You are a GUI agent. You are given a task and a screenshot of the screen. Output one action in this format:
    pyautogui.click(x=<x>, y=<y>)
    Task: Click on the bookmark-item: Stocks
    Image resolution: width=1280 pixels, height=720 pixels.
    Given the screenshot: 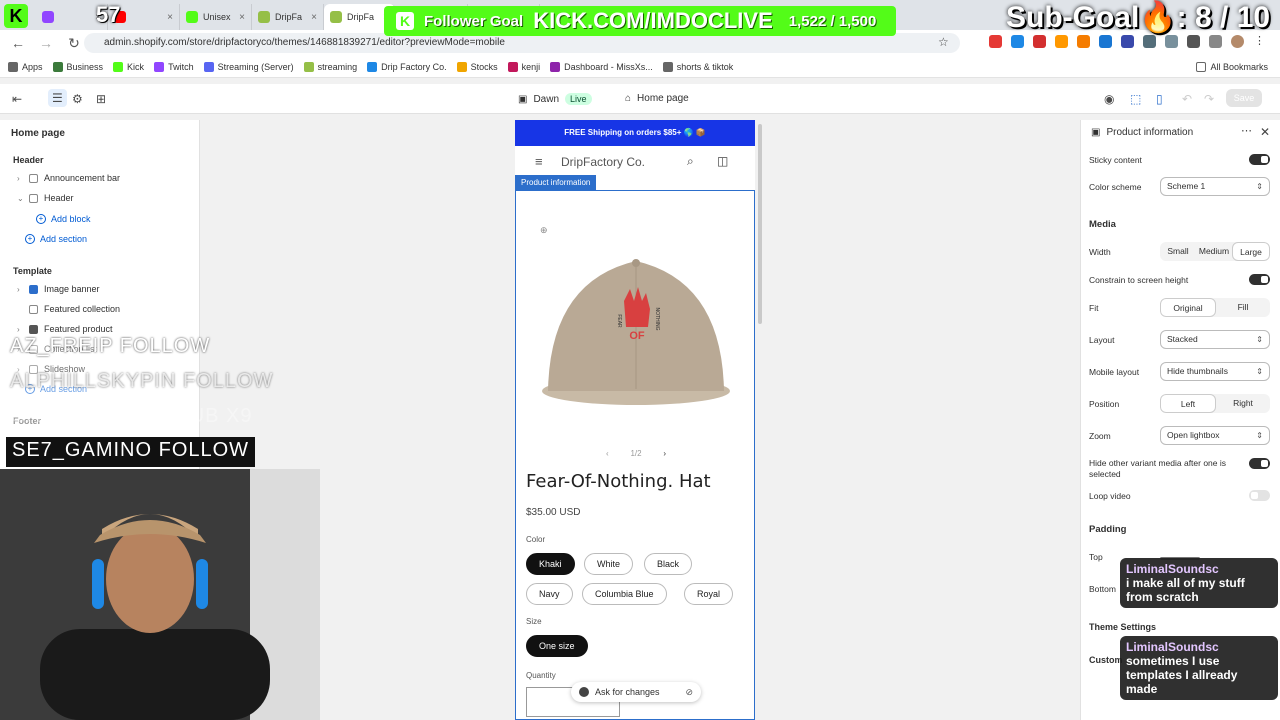 What is the action you would take?
    pyautogui.click(x=477, y=66)
    